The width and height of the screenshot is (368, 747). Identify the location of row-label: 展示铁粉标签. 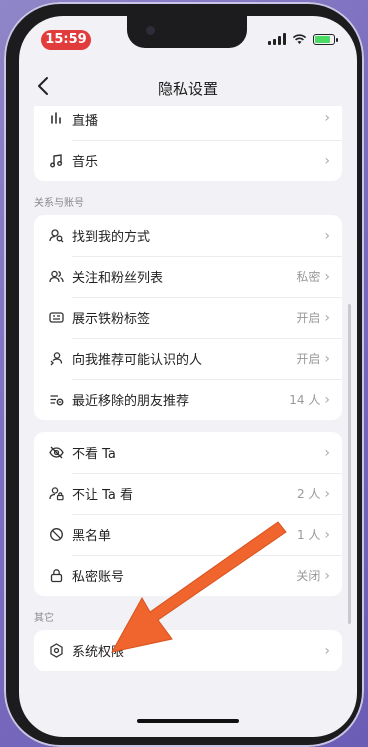
(111, 319).